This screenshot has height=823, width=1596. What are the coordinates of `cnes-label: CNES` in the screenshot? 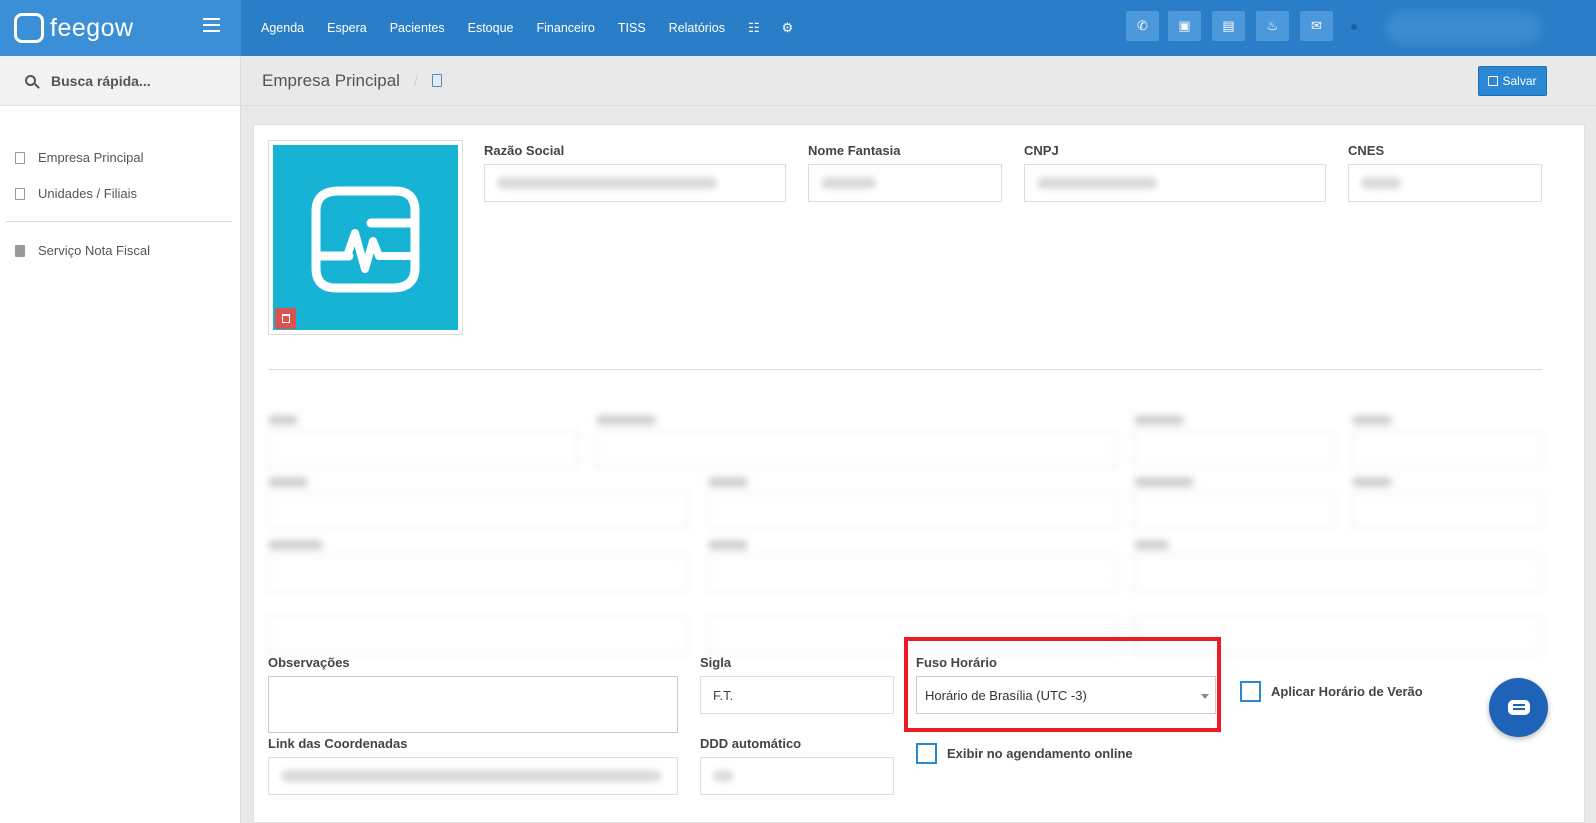 It's located at (1366, 150).